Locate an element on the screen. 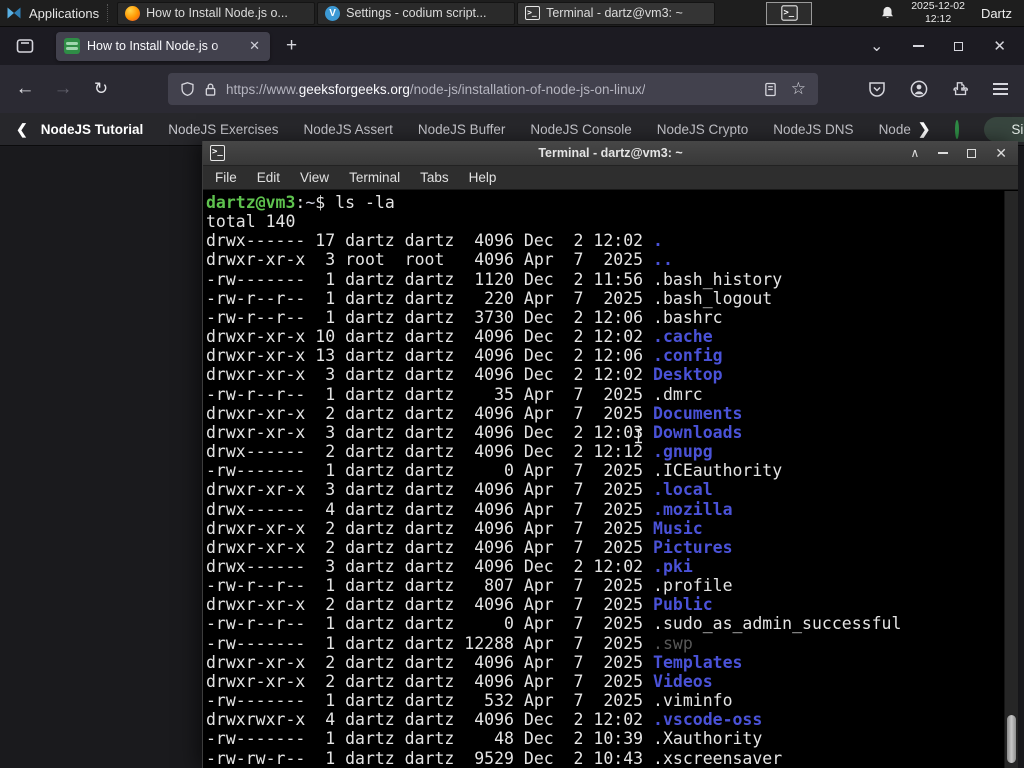 The width and height of the screenshot is (1024, 768). nav-scroll-right-icon: ❯ is located at coordinates (924, 129).